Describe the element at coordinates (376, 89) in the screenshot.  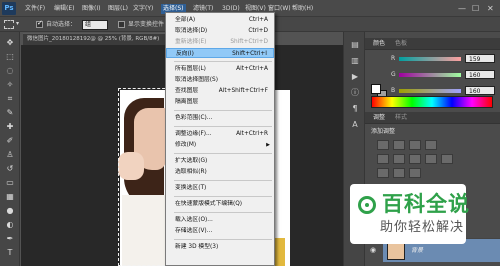
I see `foreground-color-swatch` at that location.